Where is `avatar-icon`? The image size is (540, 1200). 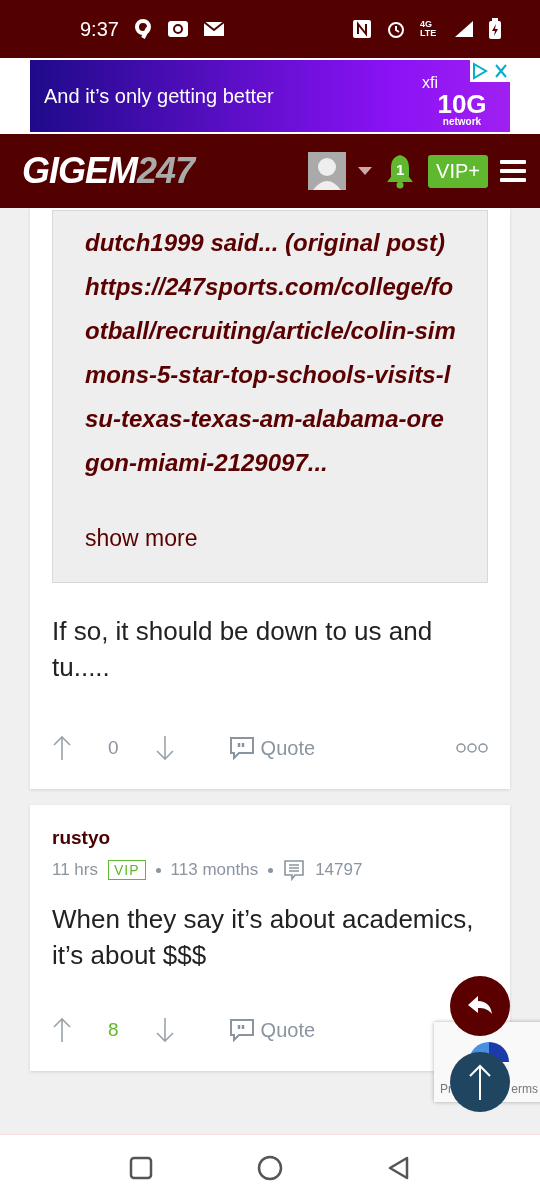 avatar-icon is located at coordinates (327, 171).